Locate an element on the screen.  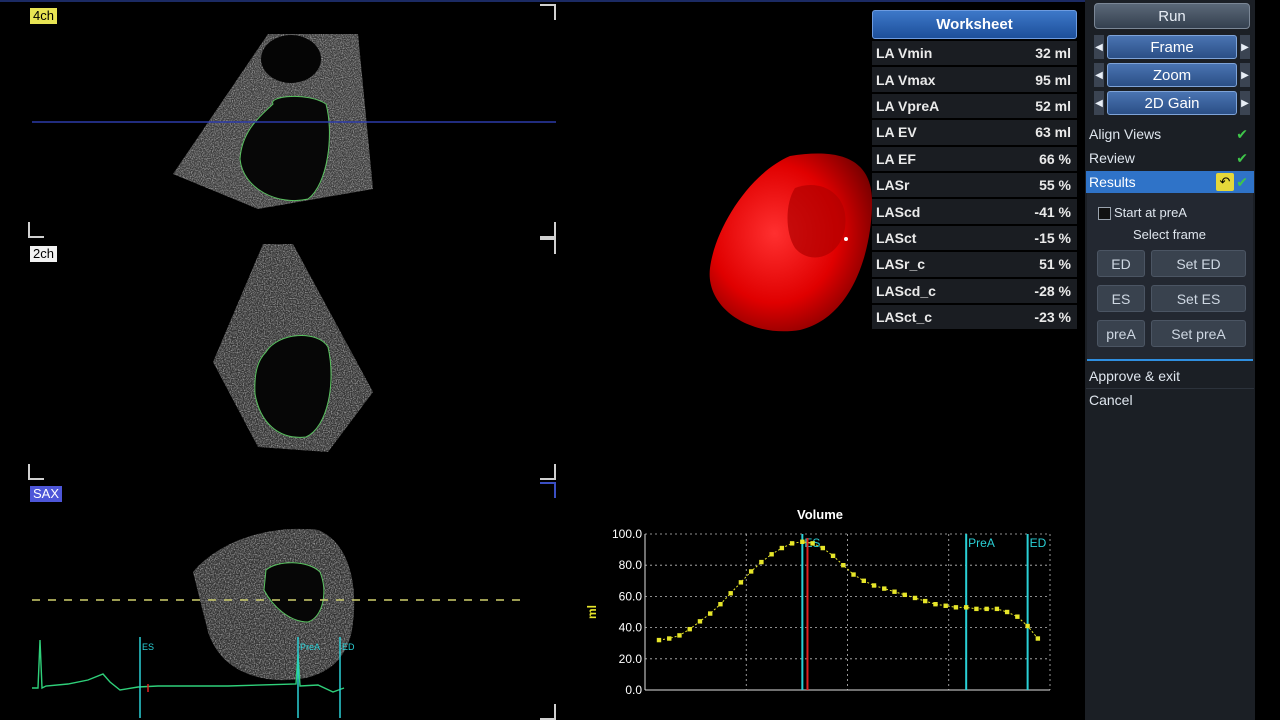
y-tick-label: 40.0 is located at coordinates (631, 628).